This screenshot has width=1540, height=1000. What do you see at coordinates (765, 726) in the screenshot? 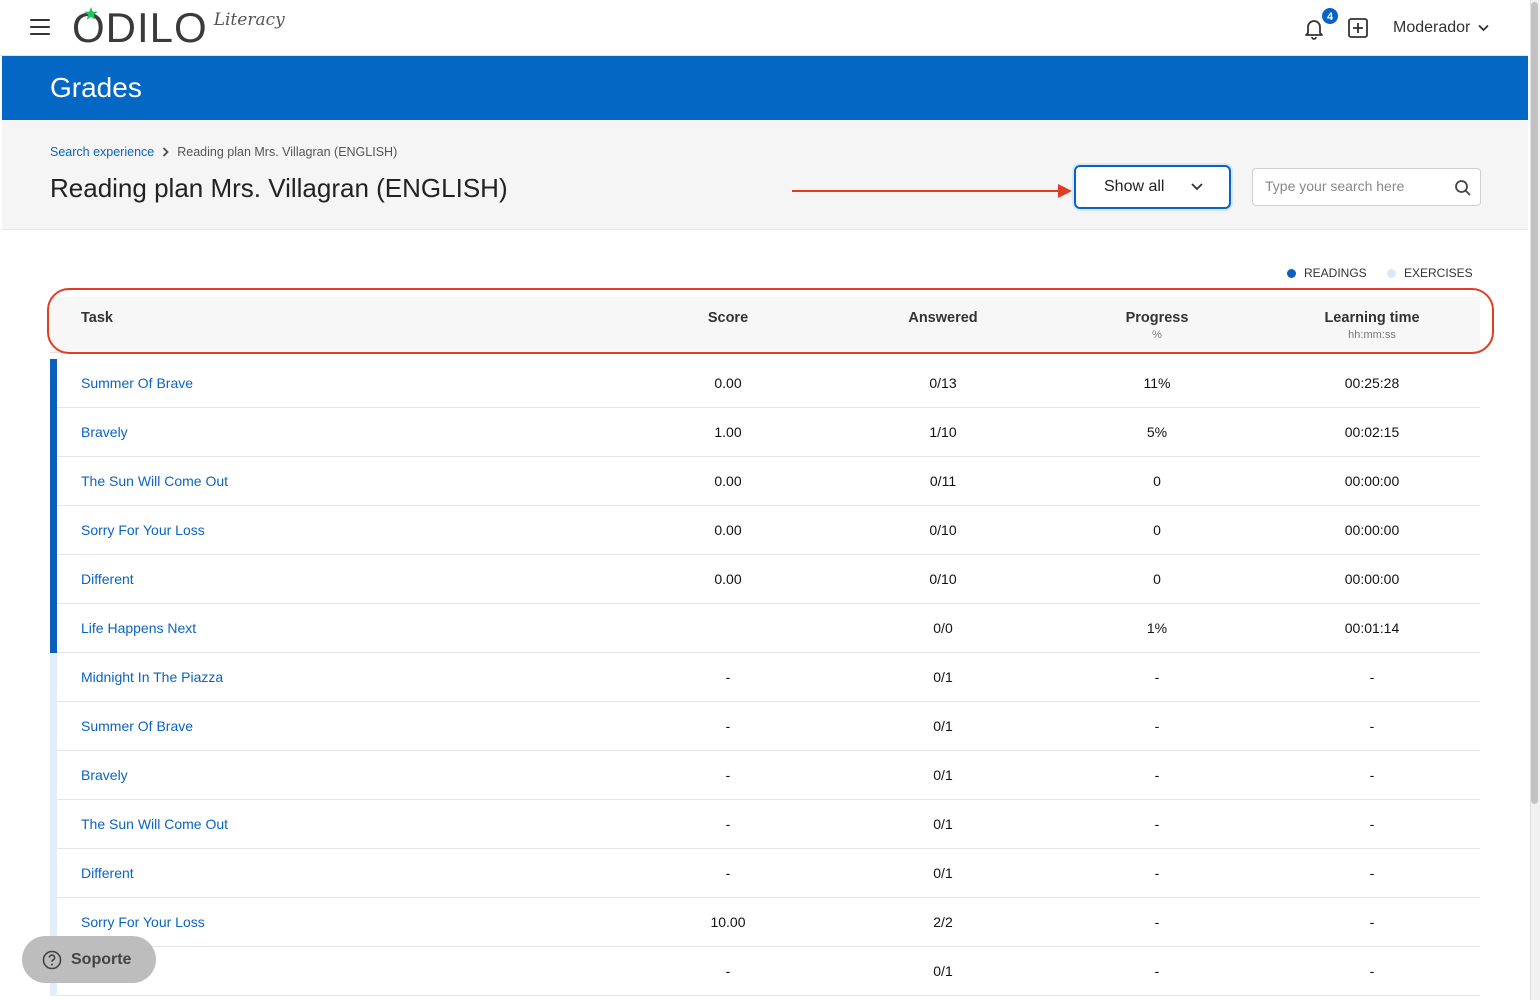
I see `table-row: Summer Of Brave - 0/1 - -` at bounding box center [765, 726].